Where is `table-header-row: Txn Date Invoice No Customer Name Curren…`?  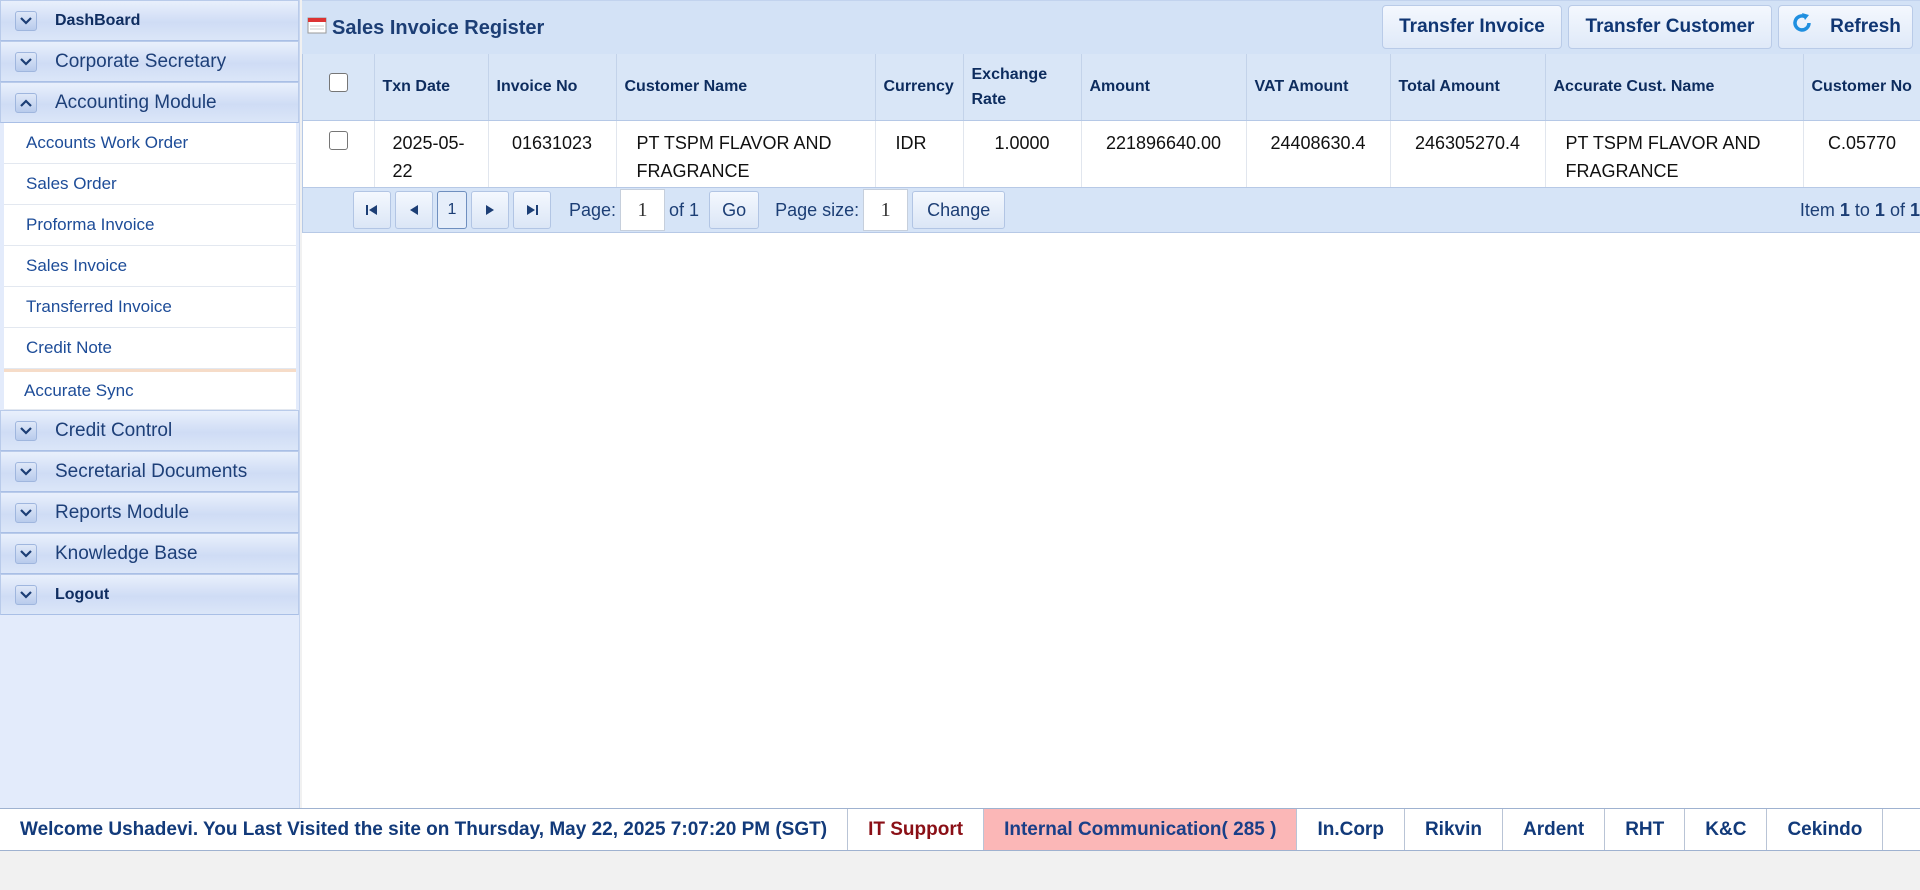 table-header-row: Txn Date Invoice No Customer Name Curren… is located at coordinates (1111, 87).